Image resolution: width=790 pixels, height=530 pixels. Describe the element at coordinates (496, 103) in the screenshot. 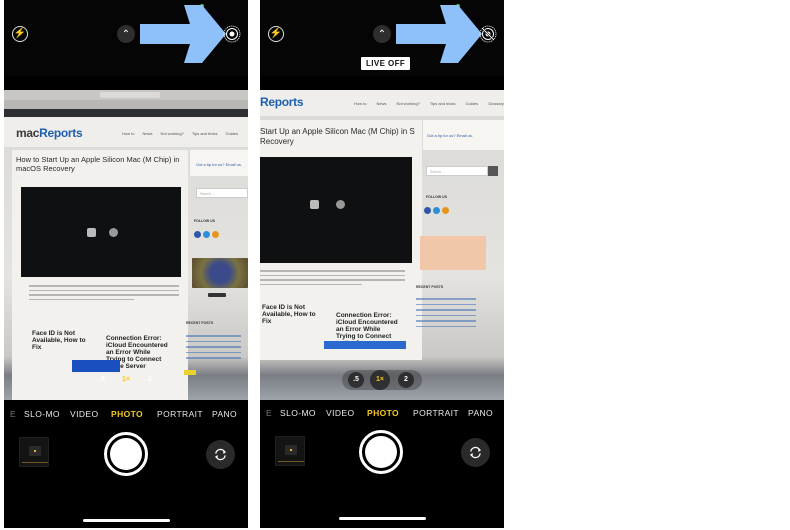

I see `nav-item: Glossary` at that location.